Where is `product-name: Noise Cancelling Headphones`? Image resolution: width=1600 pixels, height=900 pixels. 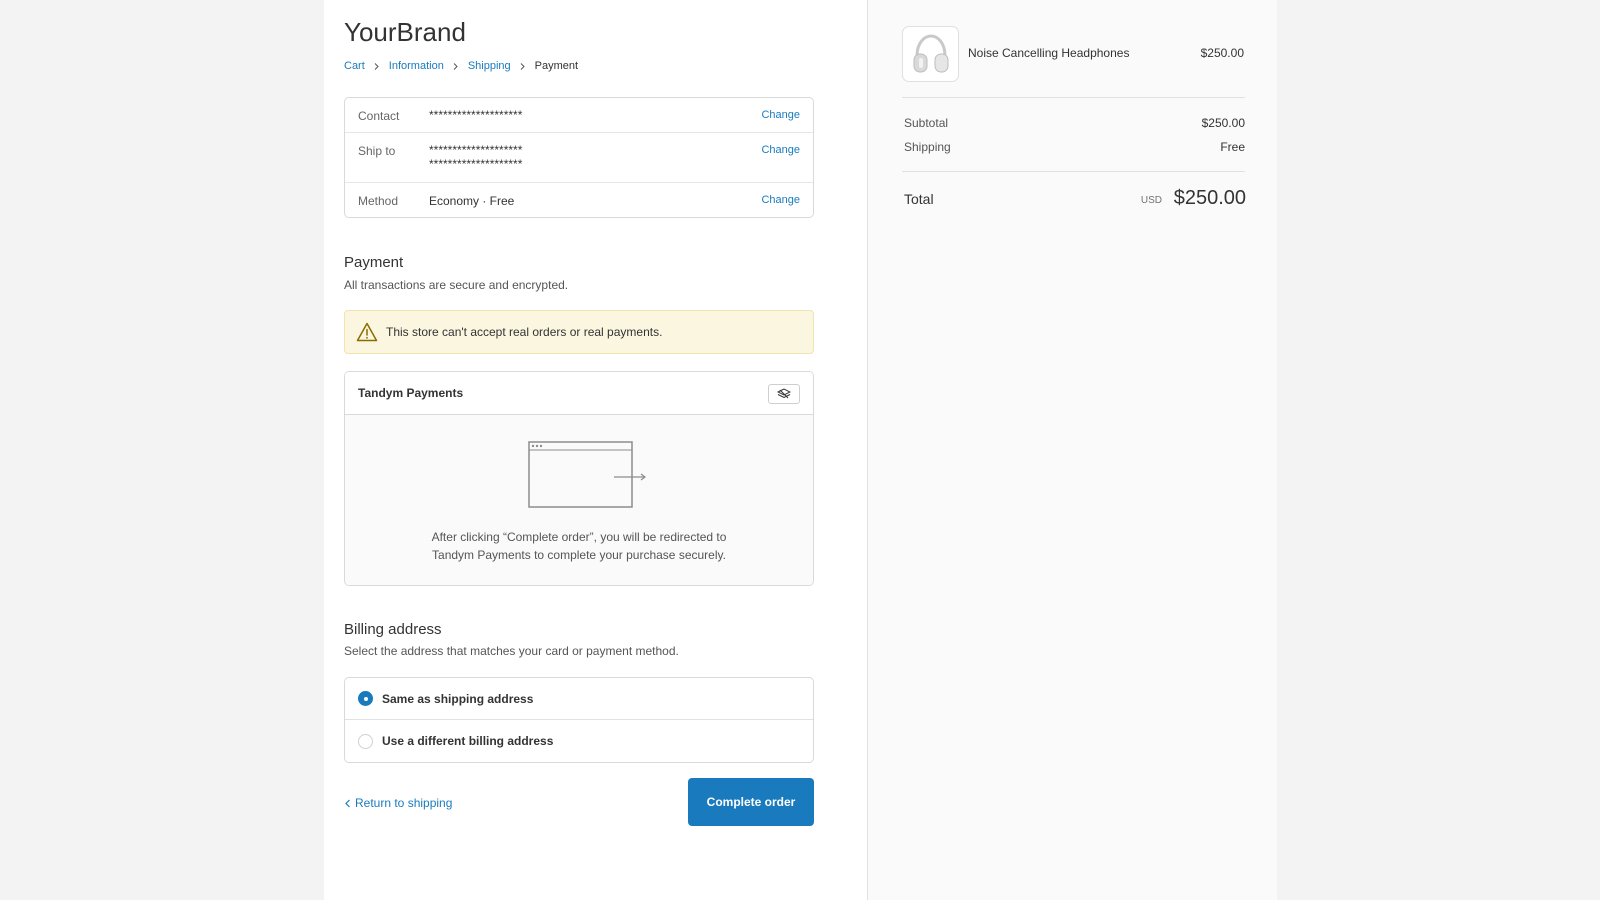 product-name: Noise Cancelling Headphones is located at coordinates (1049, 53).